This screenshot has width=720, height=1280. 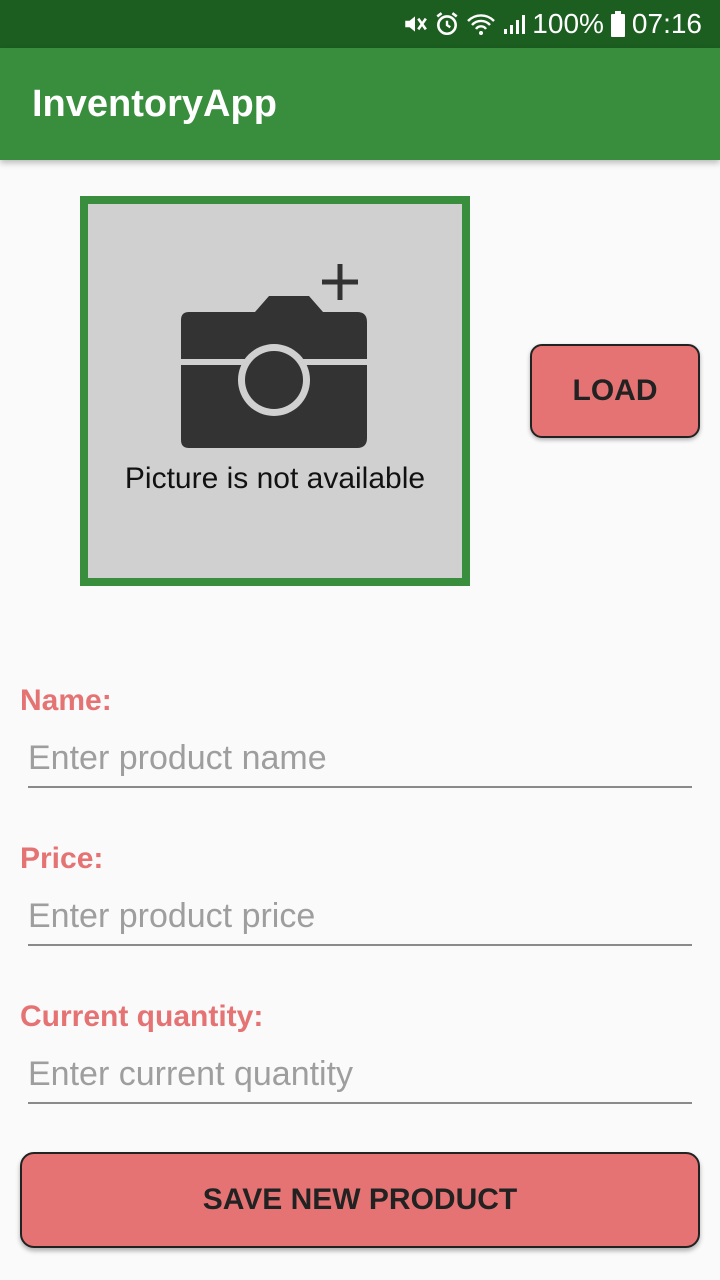 What do you see at coordinates (154, 104) in the screenshot?
I see `app-title: InventoryApp` at bounding box center [154, 104].